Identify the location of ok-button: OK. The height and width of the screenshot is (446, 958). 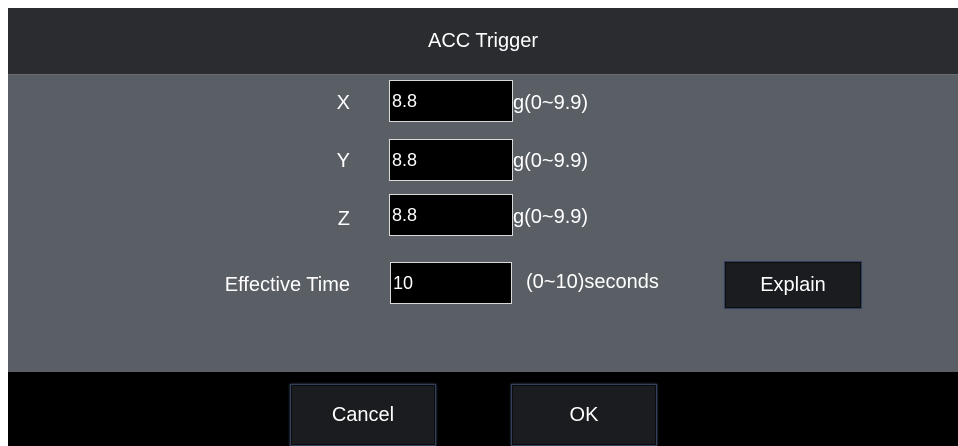
(584, 415).